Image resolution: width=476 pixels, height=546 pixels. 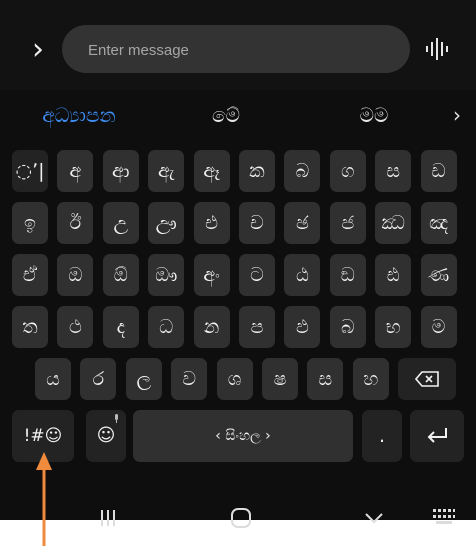 I want to click on suggestions-more-icon: ›, so click(x=457, y=115).